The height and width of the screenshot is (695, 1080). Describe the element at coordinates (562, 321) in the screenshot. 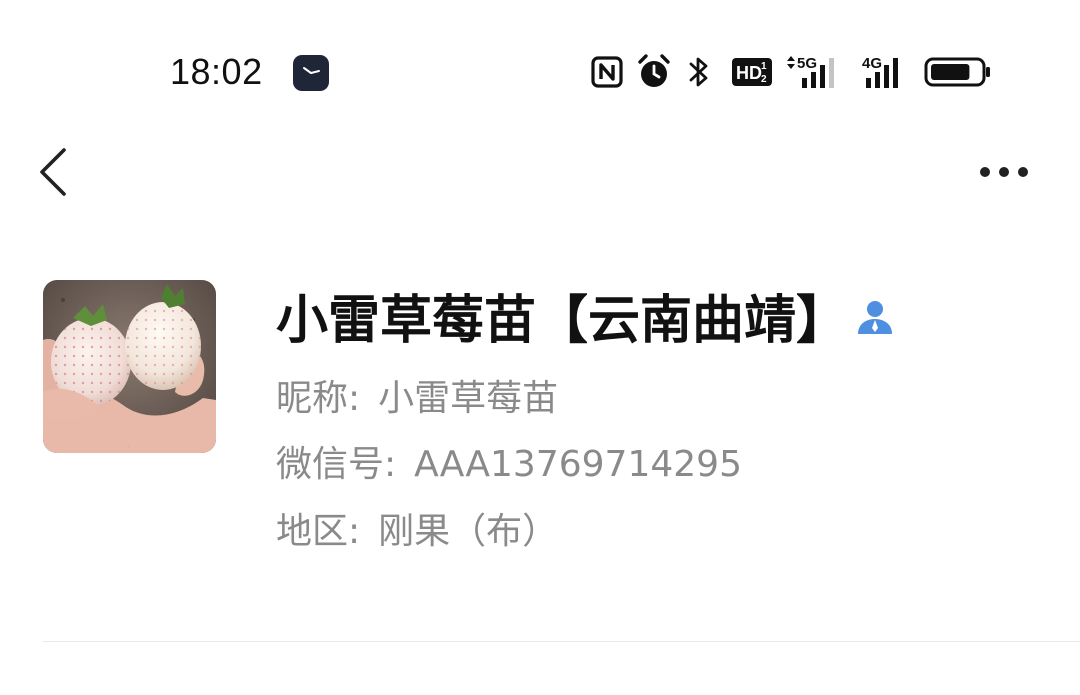

I see `display-name: 小雷草莓苗【云南曲靖】` at that location.